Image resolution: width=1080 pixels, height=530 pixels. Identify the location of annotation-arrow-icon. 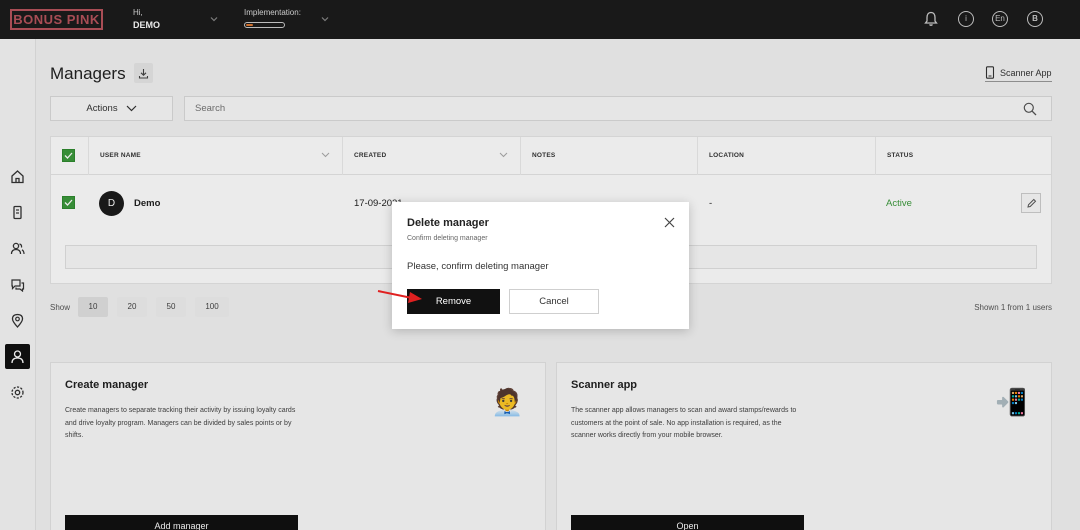
(399, 296).